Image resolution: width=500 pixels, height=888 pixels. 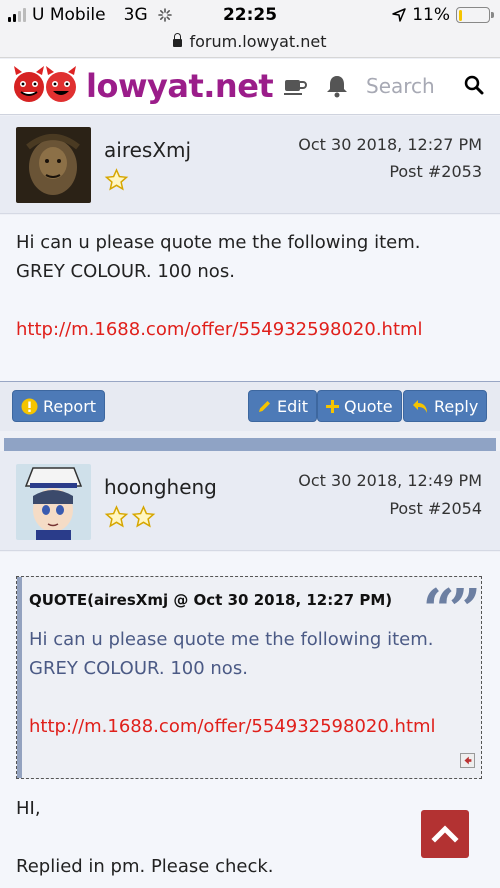 I want to click on battery-percent: 11%, so click(x=431, y=15).